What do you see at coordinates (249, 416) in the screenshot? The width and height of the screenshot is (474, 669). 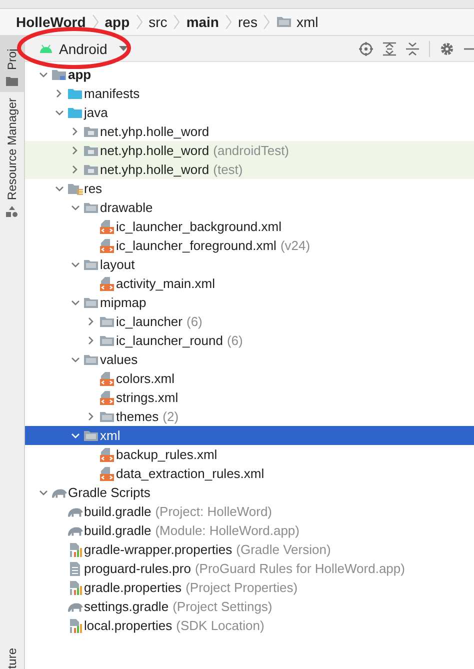 I see `tree-row: themes (2)` at bounding box center [249, 416].